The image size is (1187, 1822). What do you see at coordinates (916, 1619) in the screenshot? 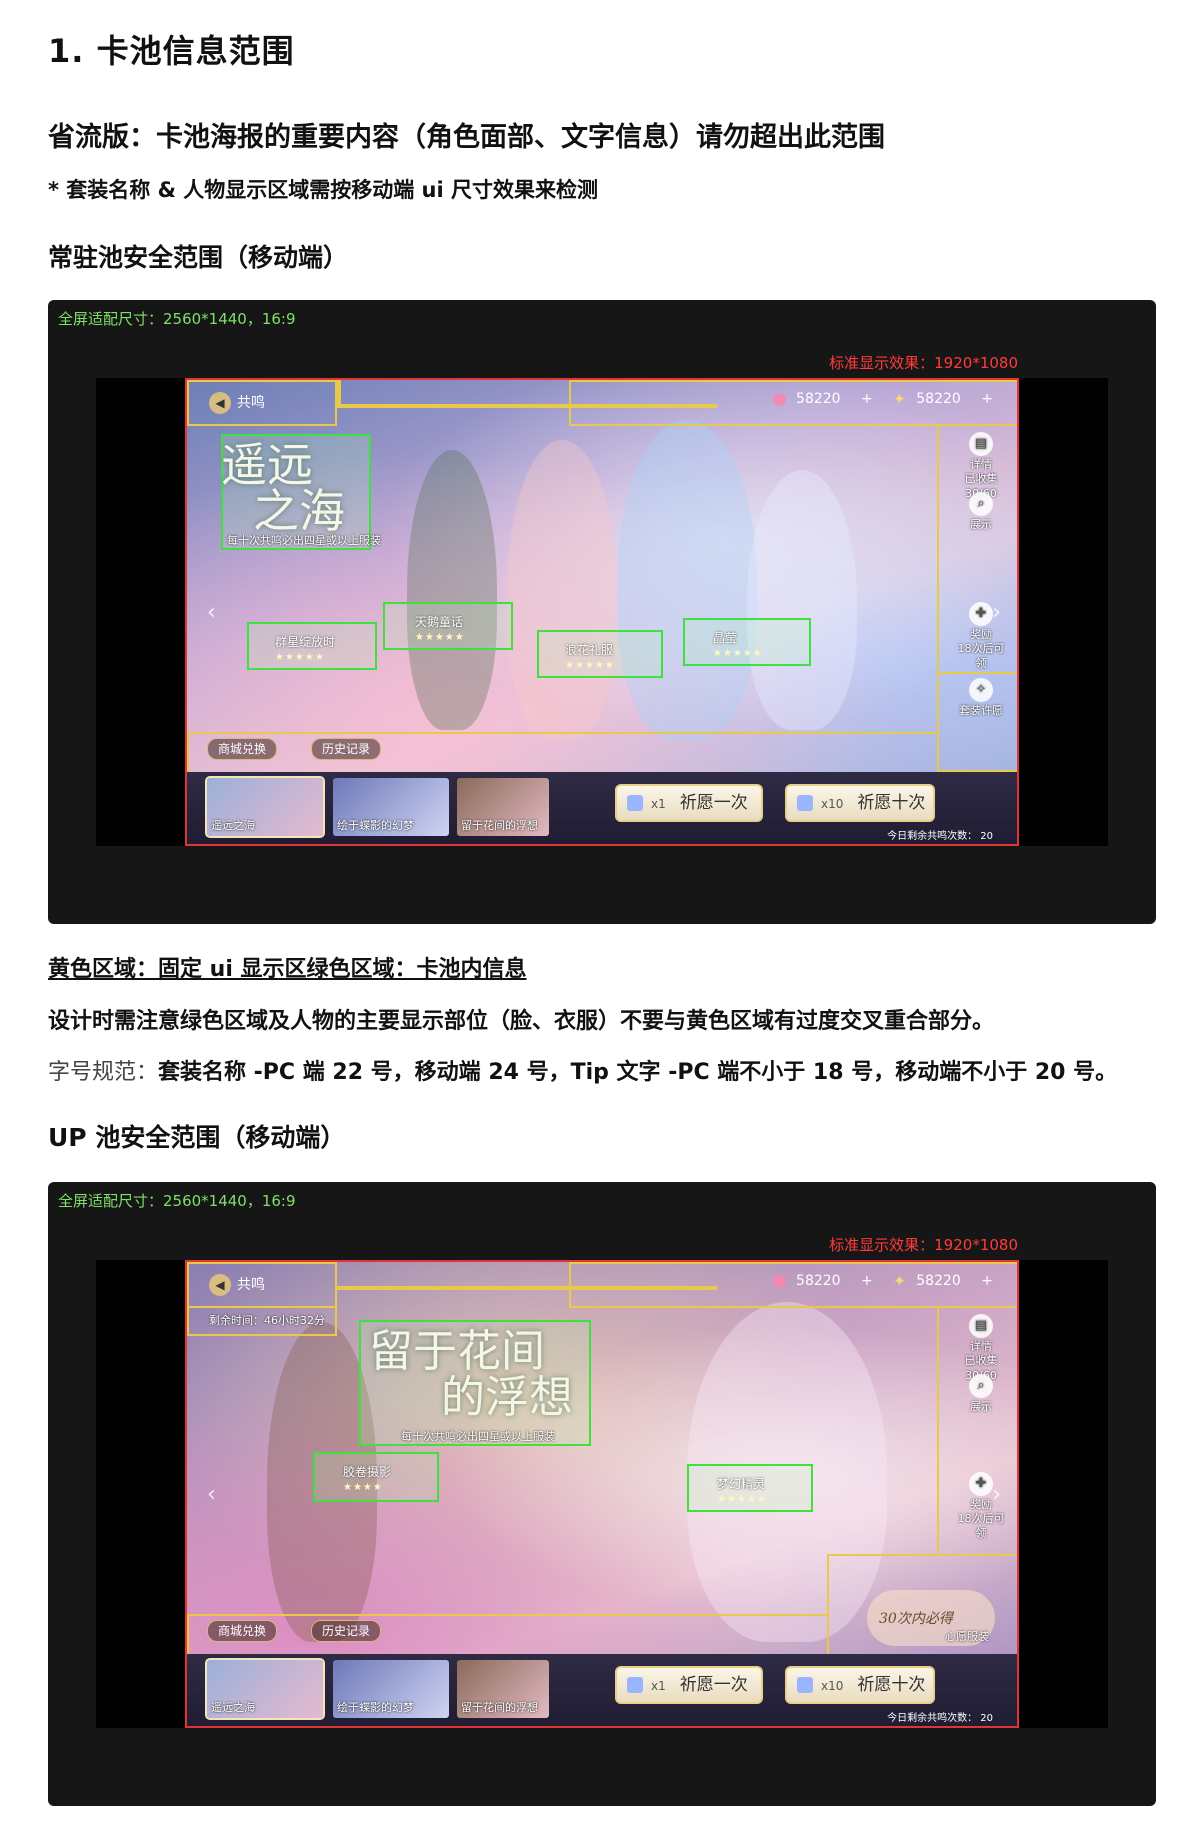
I see `guarantee-text: 30次内必得` at bounding box center [916, 1619].